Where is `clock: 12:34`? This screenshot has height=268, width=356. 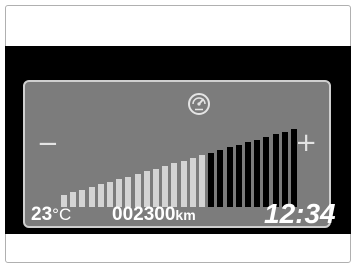 clock: 12:34 is located at coordinates (300, 213).